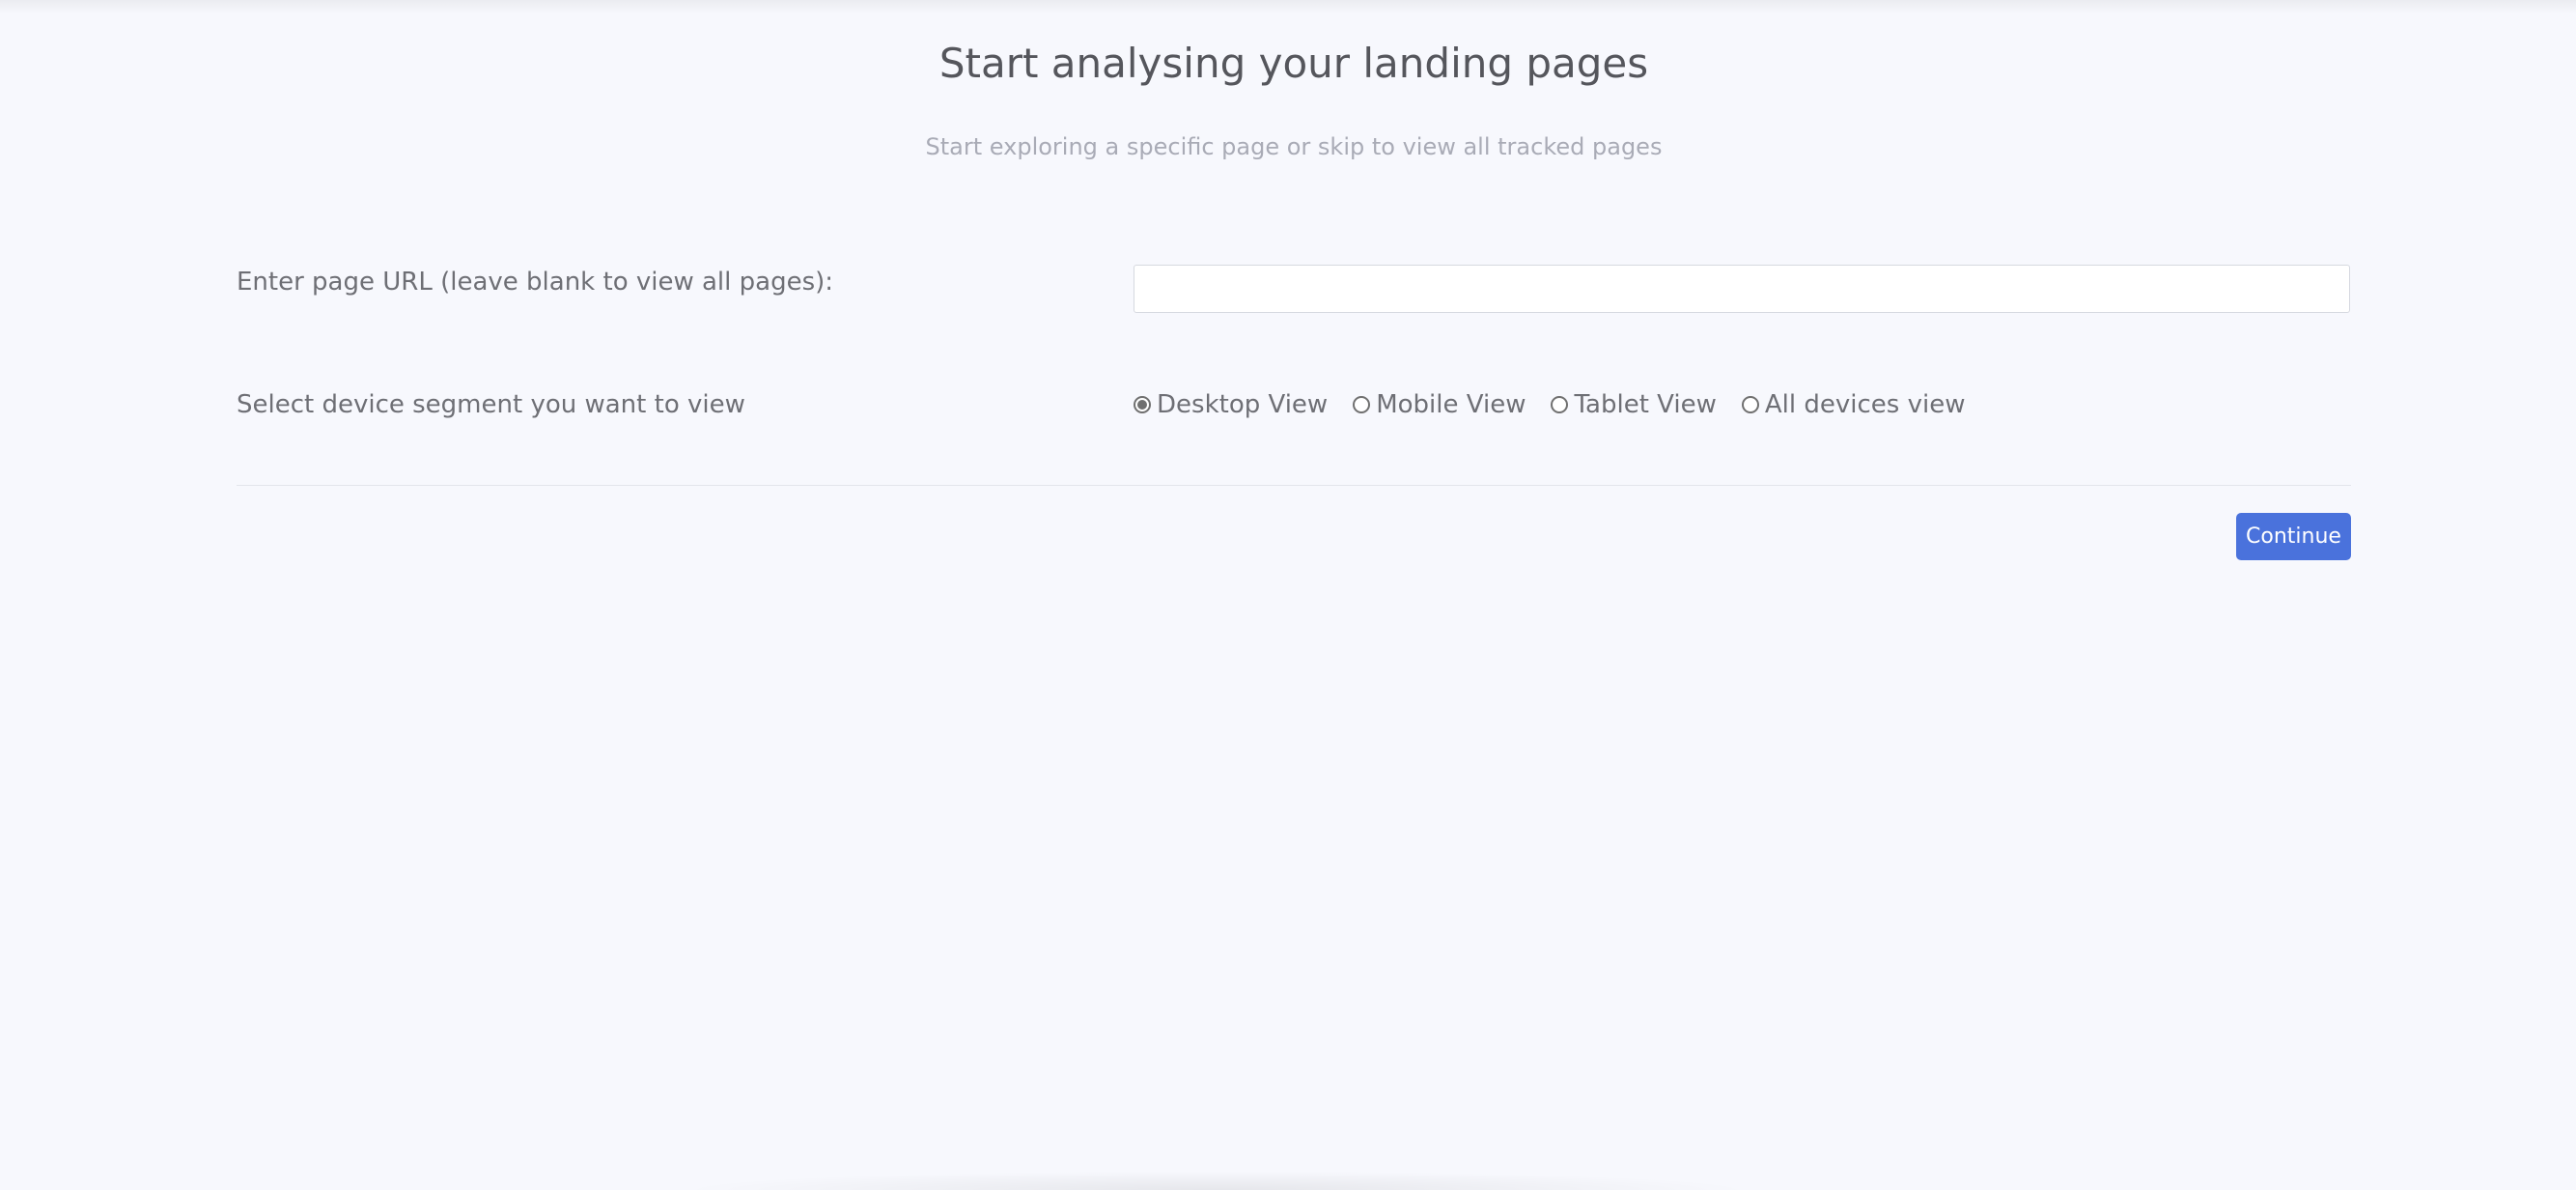  Describe the element at coordinates (1742, 289) in the screenshot. I see `page-url-input` at that location.